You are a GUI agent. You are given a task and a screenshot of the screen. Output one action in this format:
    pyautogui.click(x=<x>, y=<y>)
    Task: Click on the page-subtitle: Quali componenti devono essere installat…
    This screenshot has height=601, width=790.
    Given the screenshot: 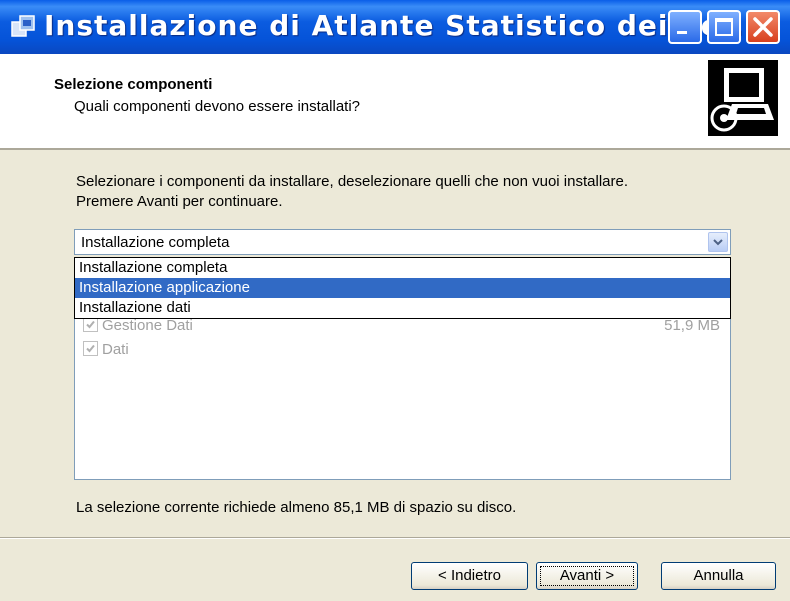 What is the action you would take?
    pyautogui.click(x=217, y=106)
    